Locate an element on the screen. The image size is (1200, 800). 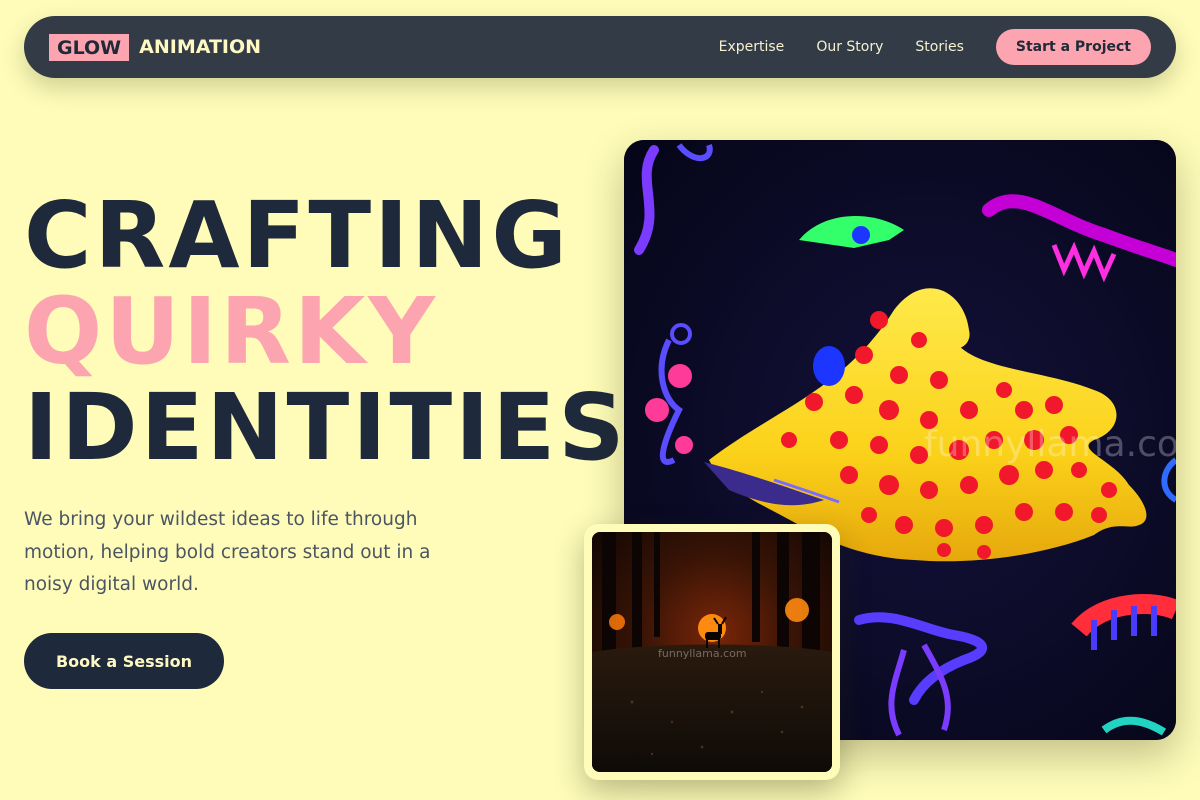
logo-badge: GLOW is located at coordinates (89, 47).